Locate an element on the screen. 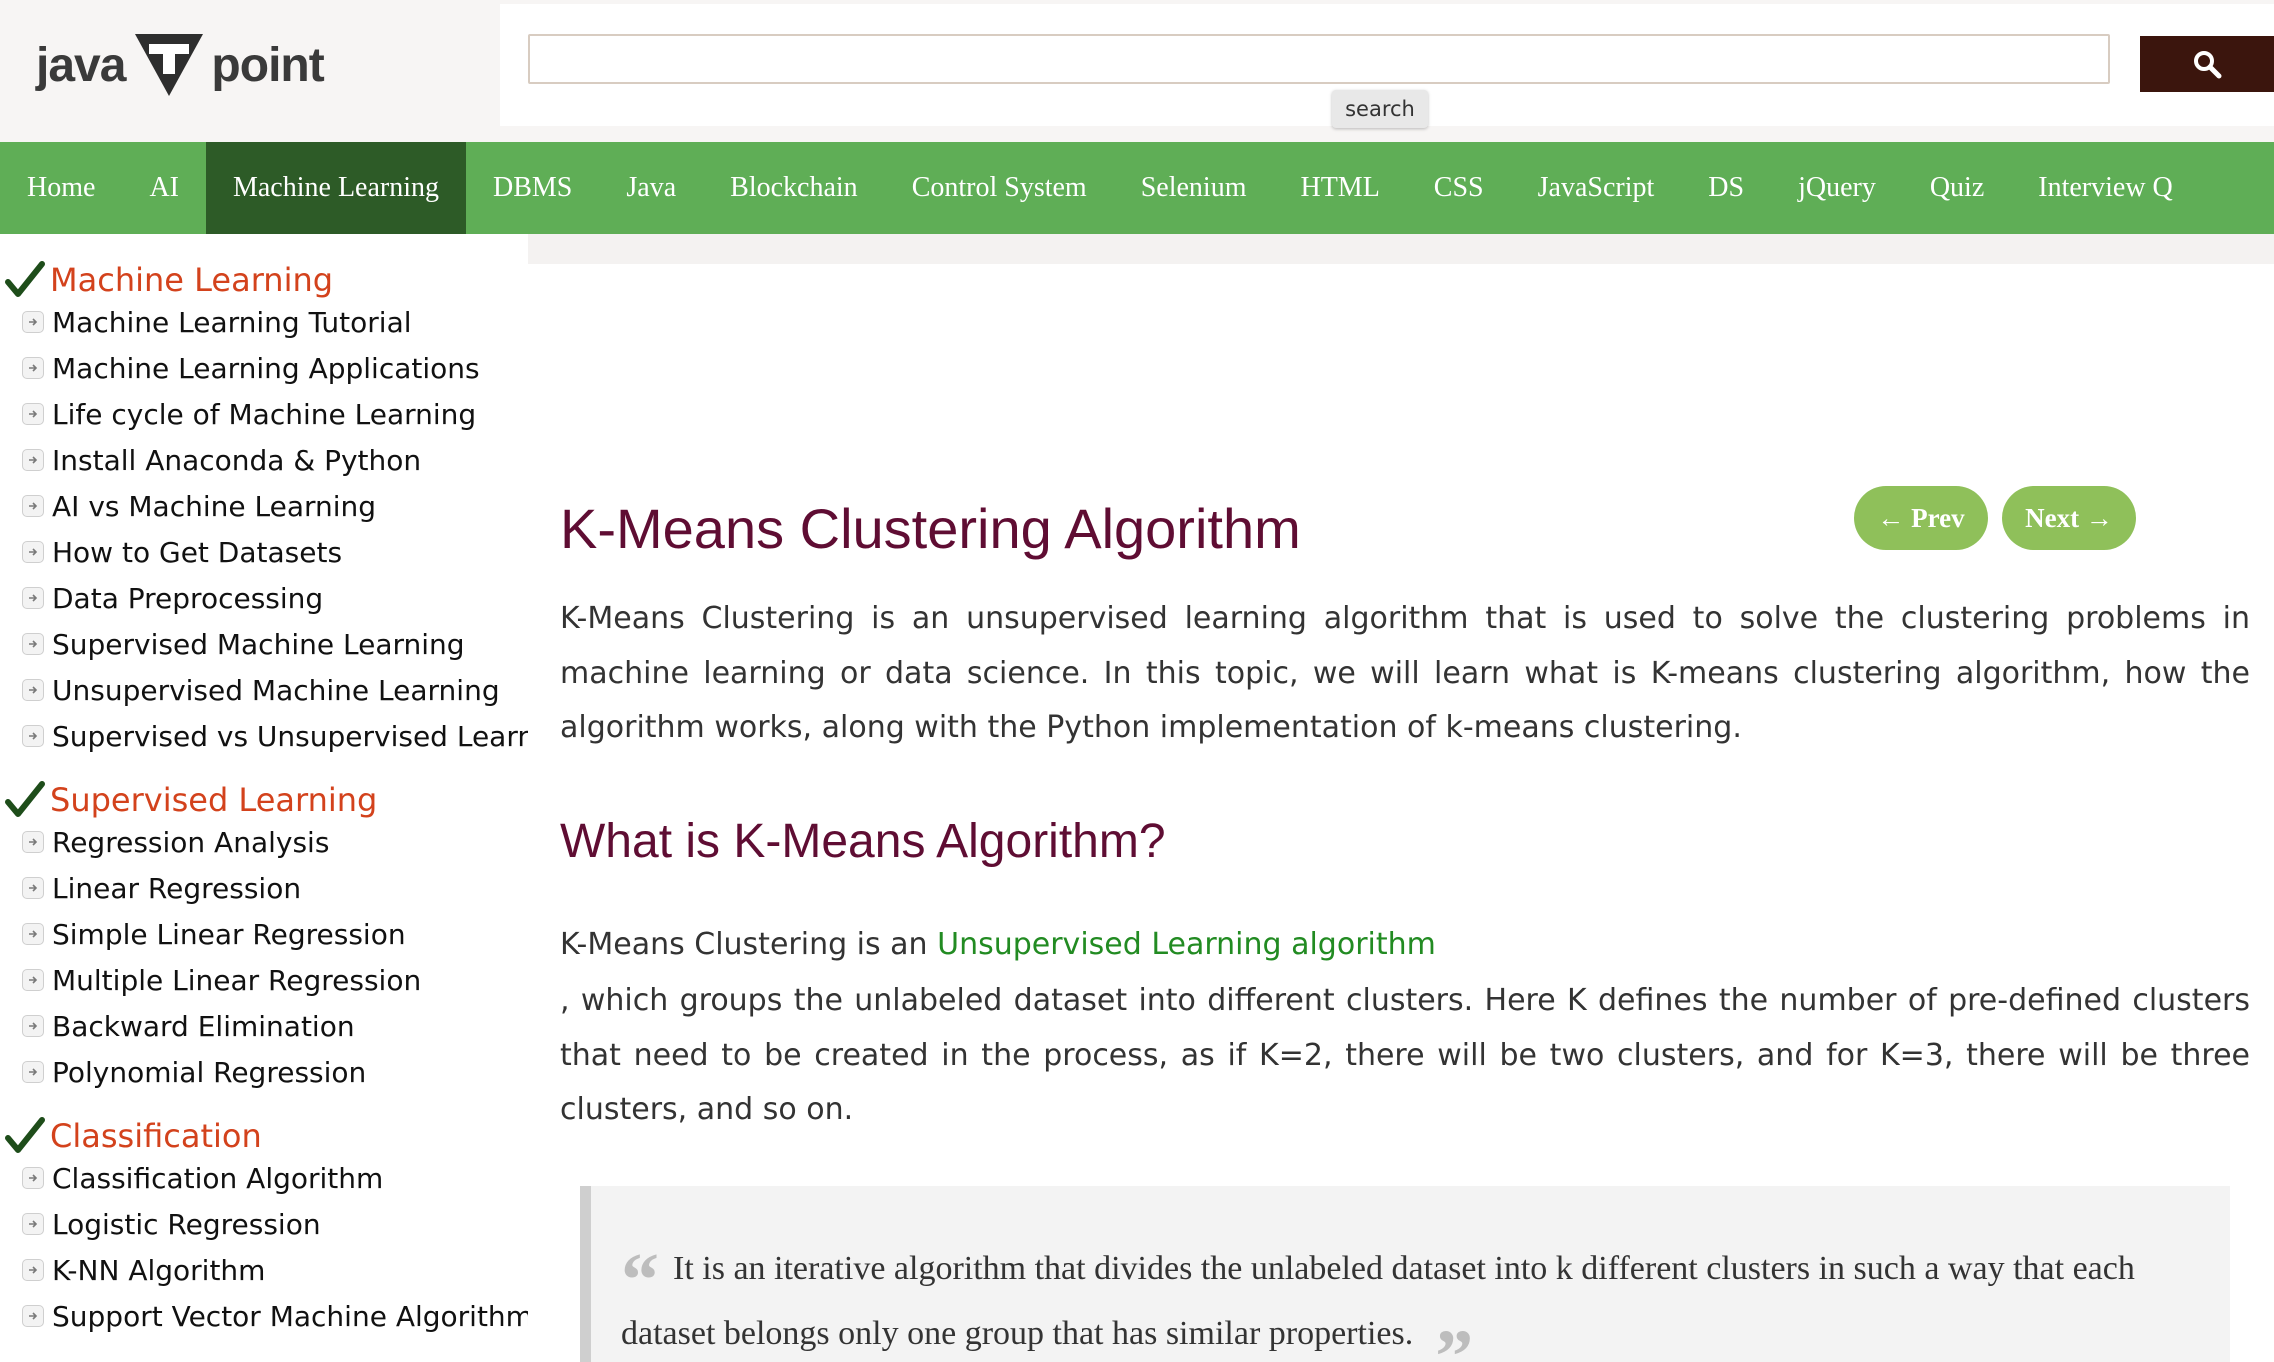 The width and height of the screenshot is (2274, 1362). sidebar-section-title: Classification is located at coordinates (156, 1136).